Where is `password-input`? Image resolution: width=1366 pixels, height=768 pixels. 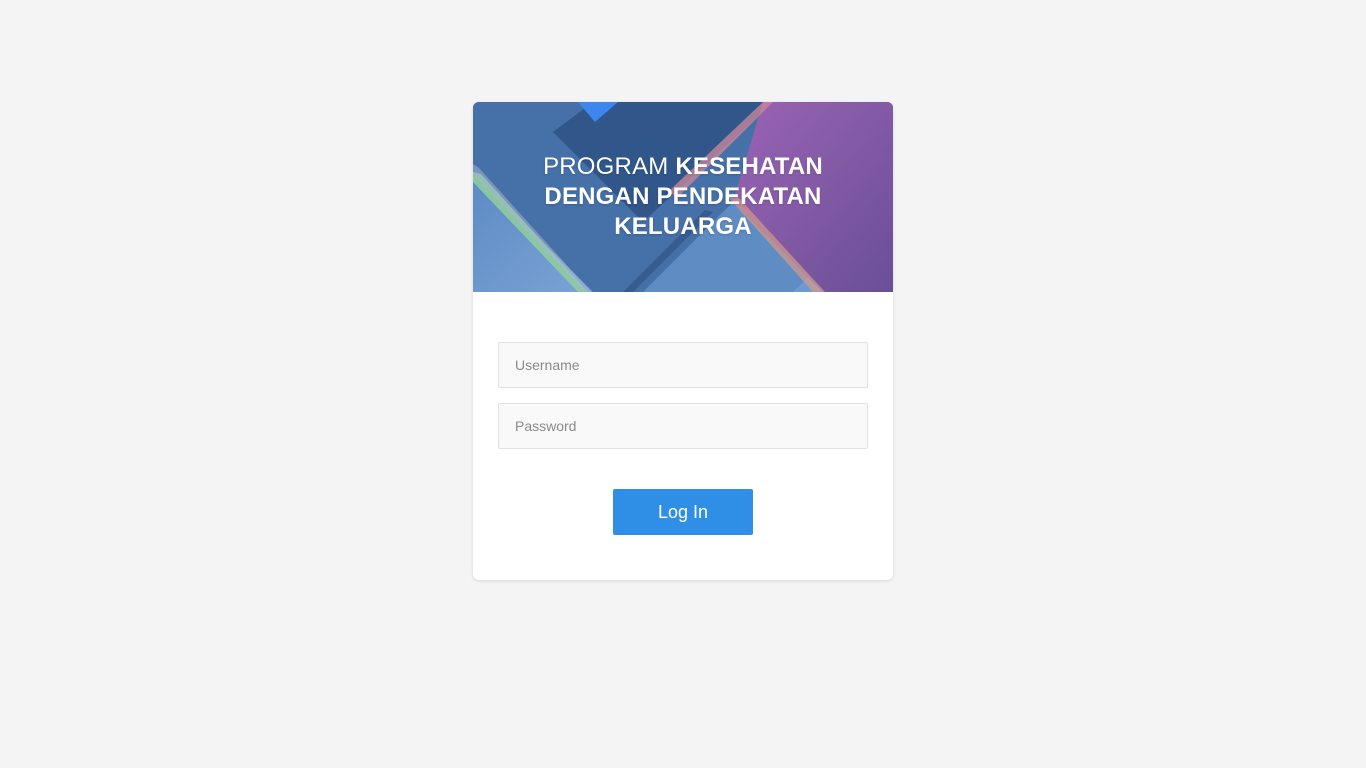
password-input is located at coordinates (683, 426).